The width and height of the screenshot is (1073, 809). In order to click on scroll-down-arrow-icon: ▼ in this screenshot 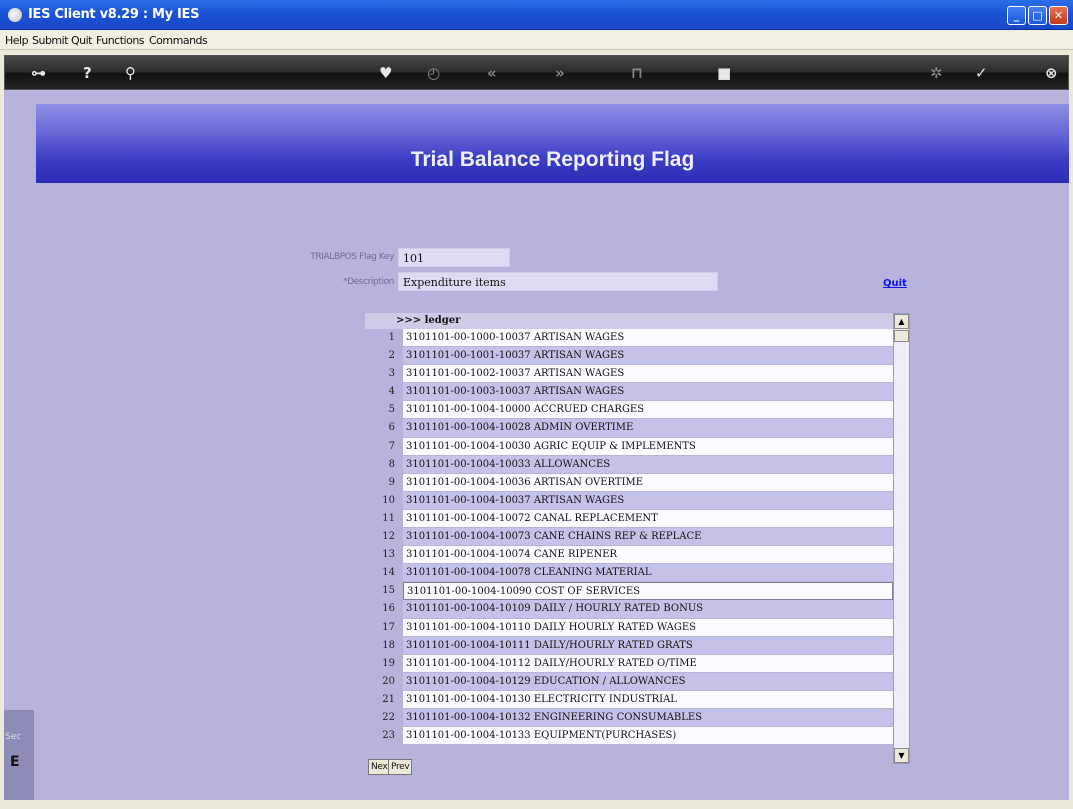, I will do `click(901, 755)`.